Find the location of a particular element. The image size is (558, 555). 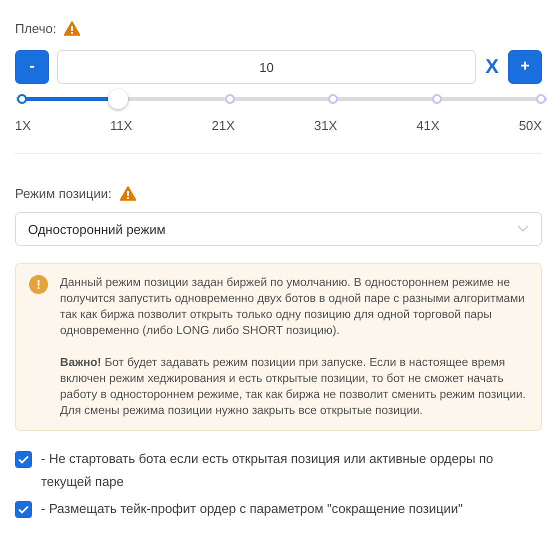

checkbox-label: - Не стартовать бота если есть открытая позиция или активные ордеры по текущей паре is located at coordinates (267, 470).